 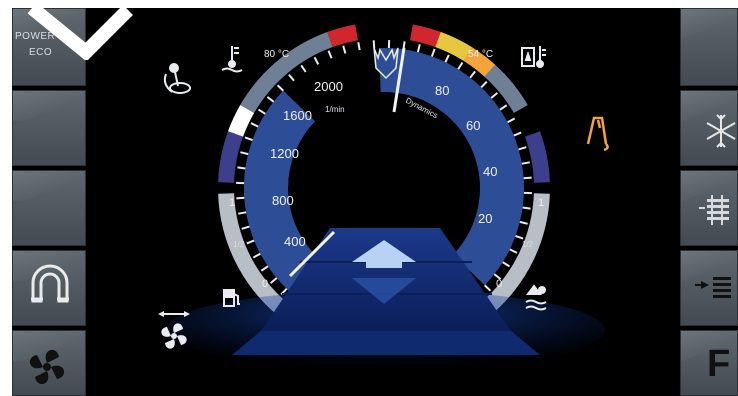 What do you see at coordinates (541, 203) in the screenshot?
I see `def-tick-full: 1` at bounding box center [541, 203].